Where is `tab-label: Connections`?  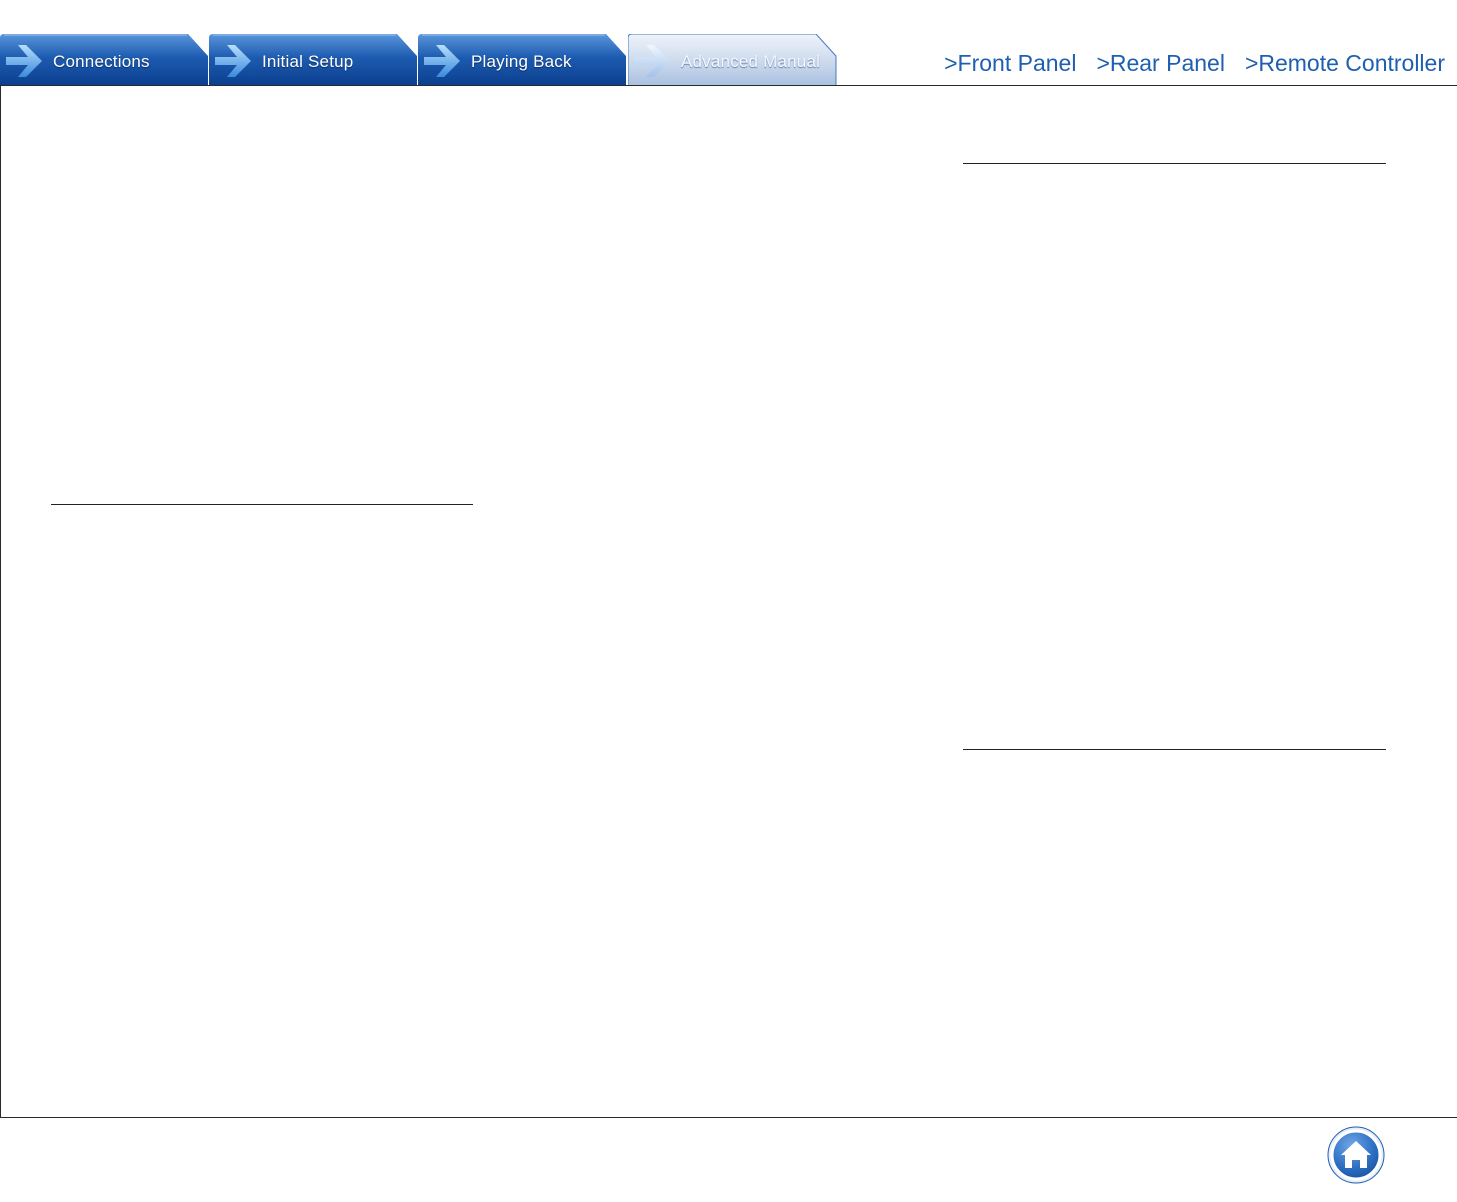
tab-label: Connections is located at coordinates (101, 61).